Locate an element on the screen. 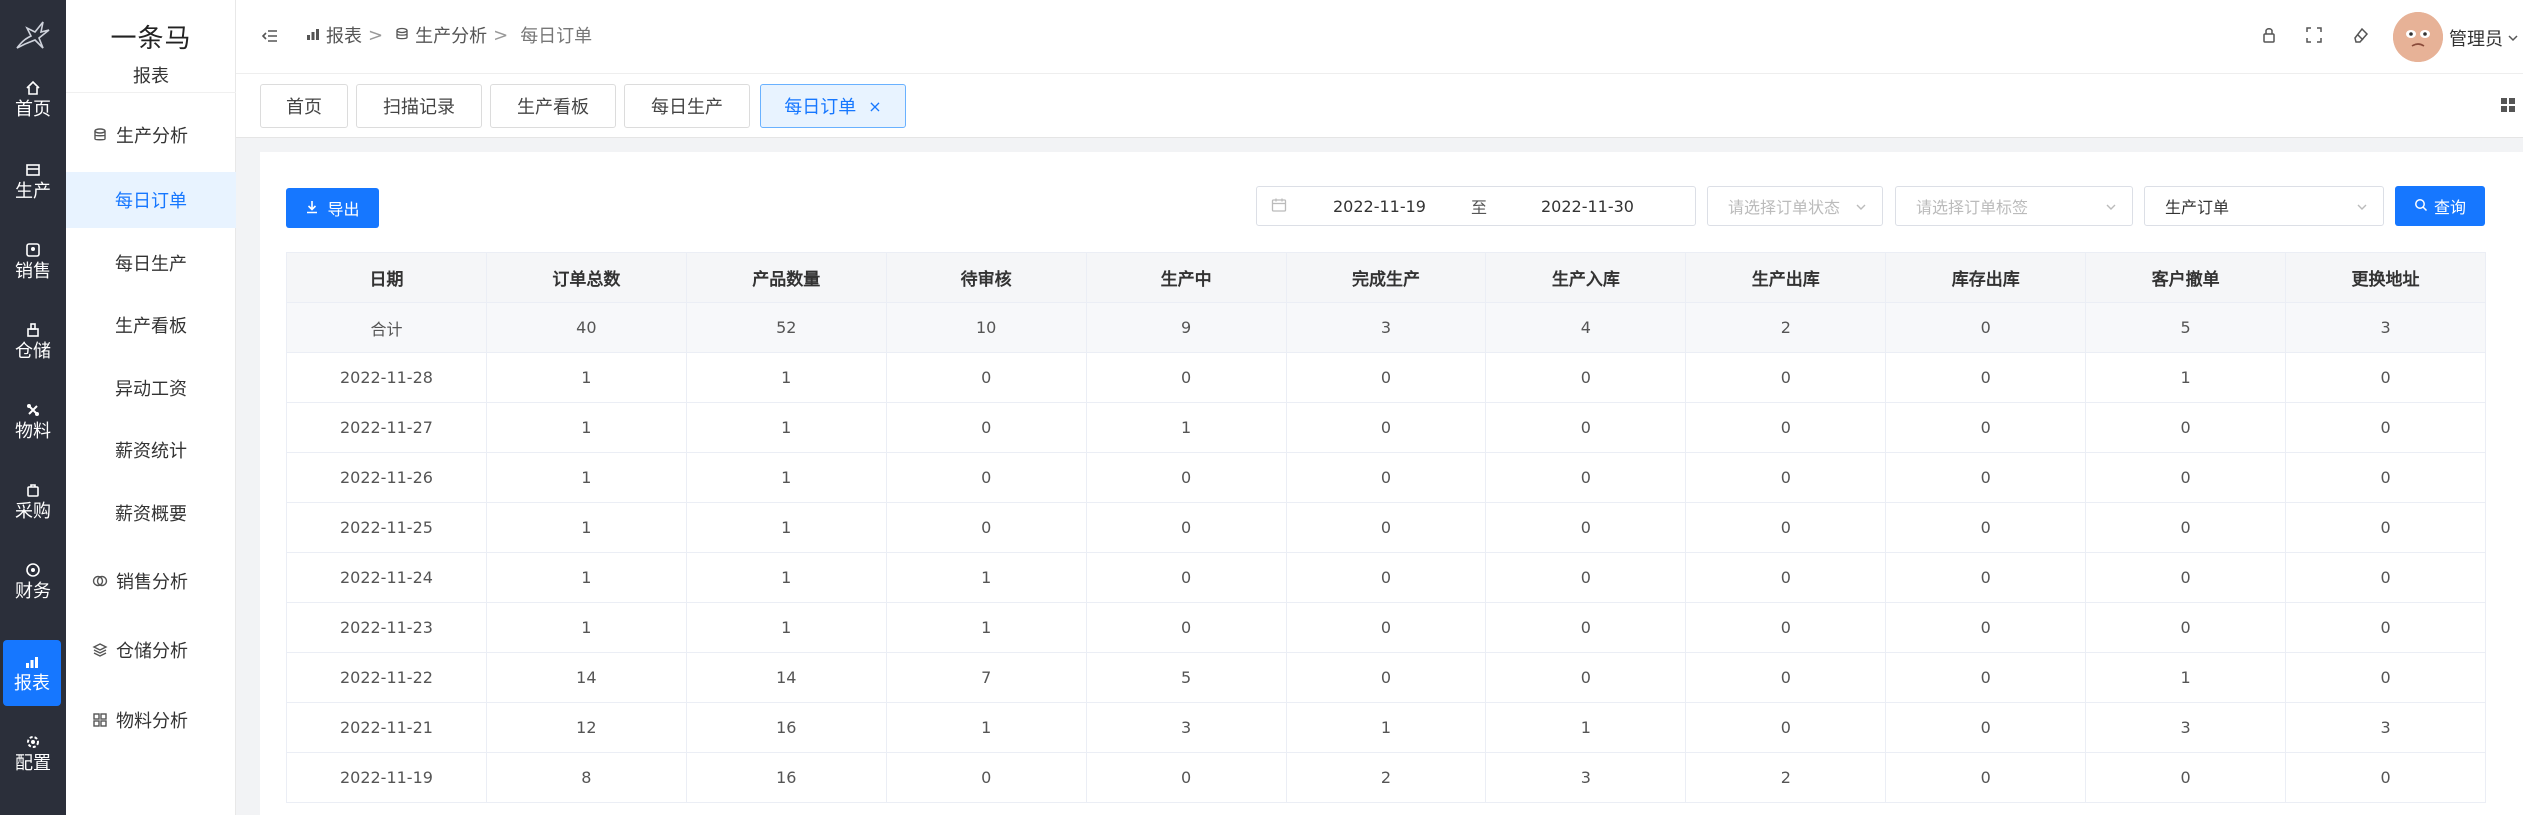  fullscreen-icon is located at coordinates (2315, 36).